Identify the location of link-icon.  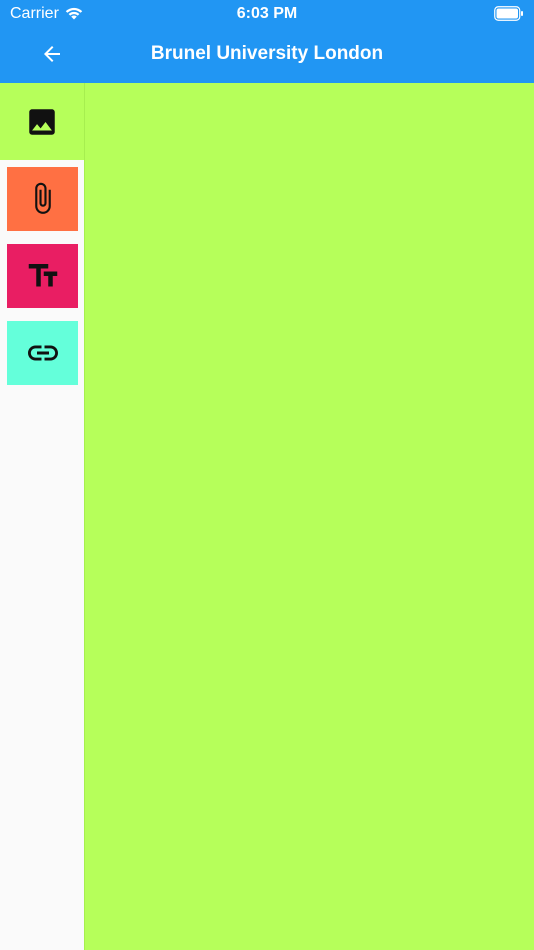
(42, 353).